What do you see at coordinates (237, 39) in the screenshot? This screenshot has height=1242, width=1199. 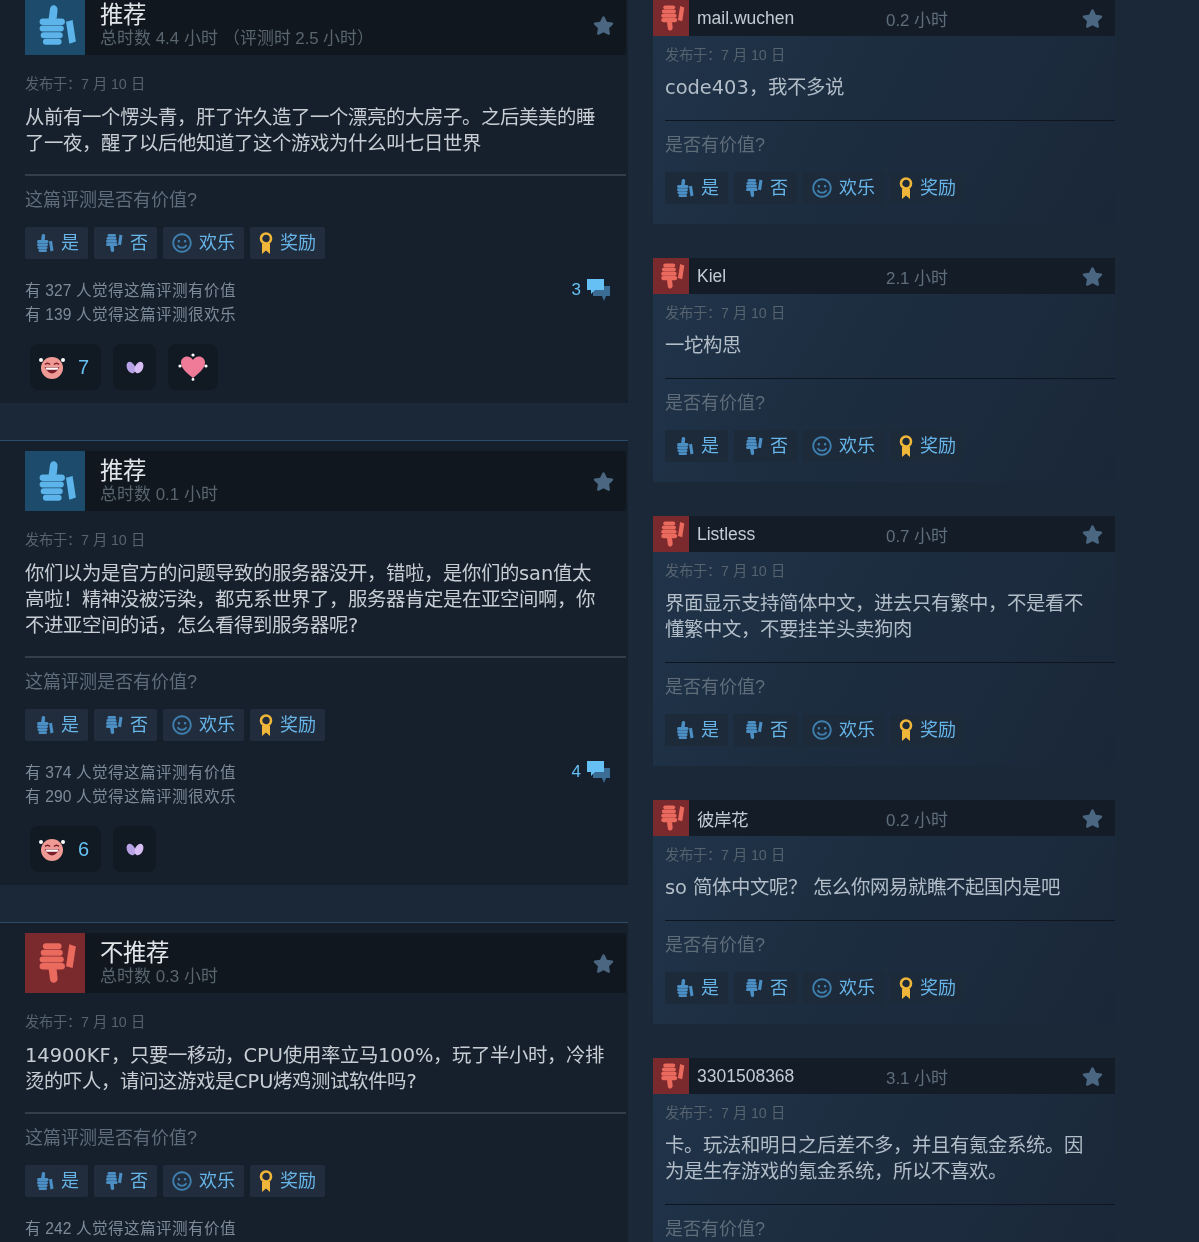 I see `playtime-text: 总时数 4.4 小时 （评测时 2.5 小时）` at bounding box center [237, 39].